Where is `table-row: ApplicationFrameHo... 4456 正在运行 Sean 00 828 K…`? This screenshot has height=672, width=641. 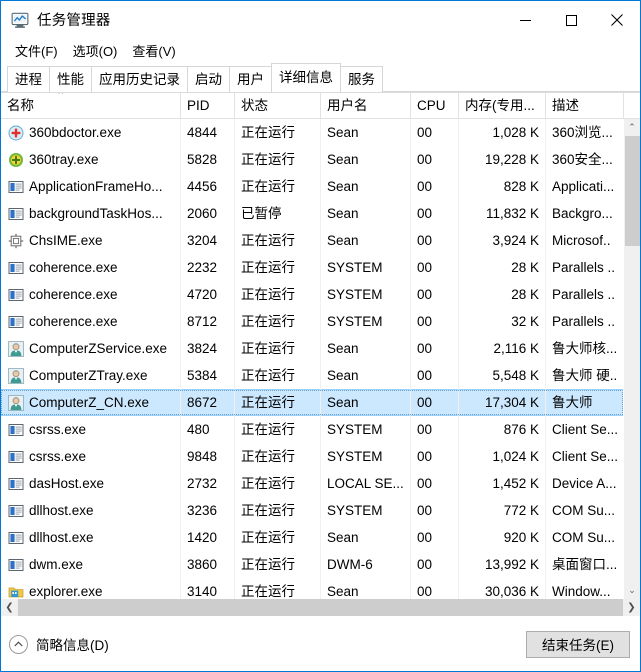
table-row: ApplicationFrameHo... 4456 正在运行 Sean 00 828 K… is located at coordinates (312, 186).